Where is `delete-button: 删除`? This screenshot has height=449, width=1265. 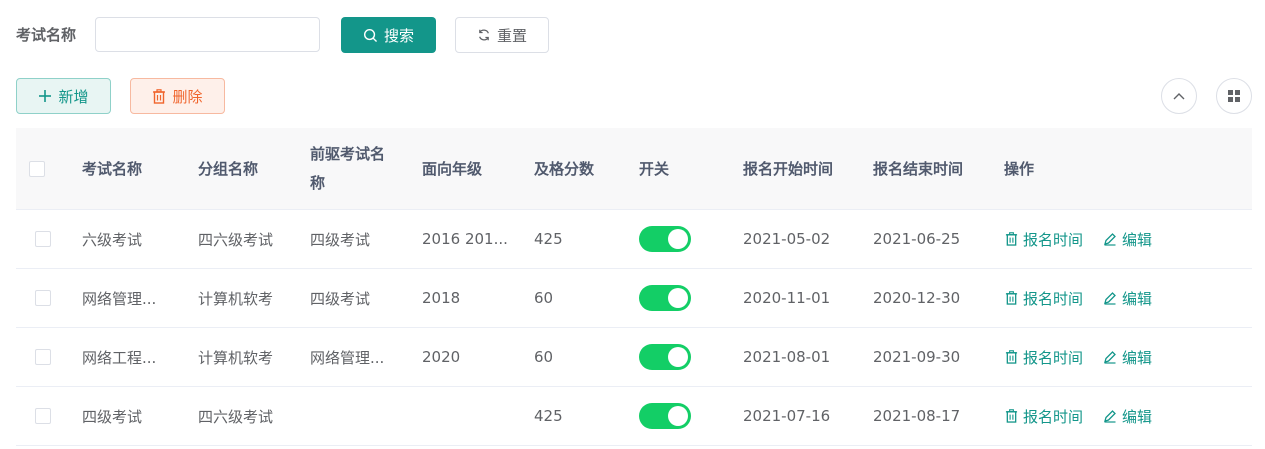 delete-button: 删除 is located at coordinates (177, 96).